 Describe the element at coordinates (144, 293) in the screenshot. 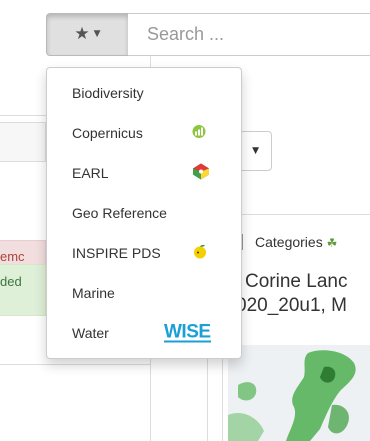

I see `menu-item-marine: Marine` at that location.